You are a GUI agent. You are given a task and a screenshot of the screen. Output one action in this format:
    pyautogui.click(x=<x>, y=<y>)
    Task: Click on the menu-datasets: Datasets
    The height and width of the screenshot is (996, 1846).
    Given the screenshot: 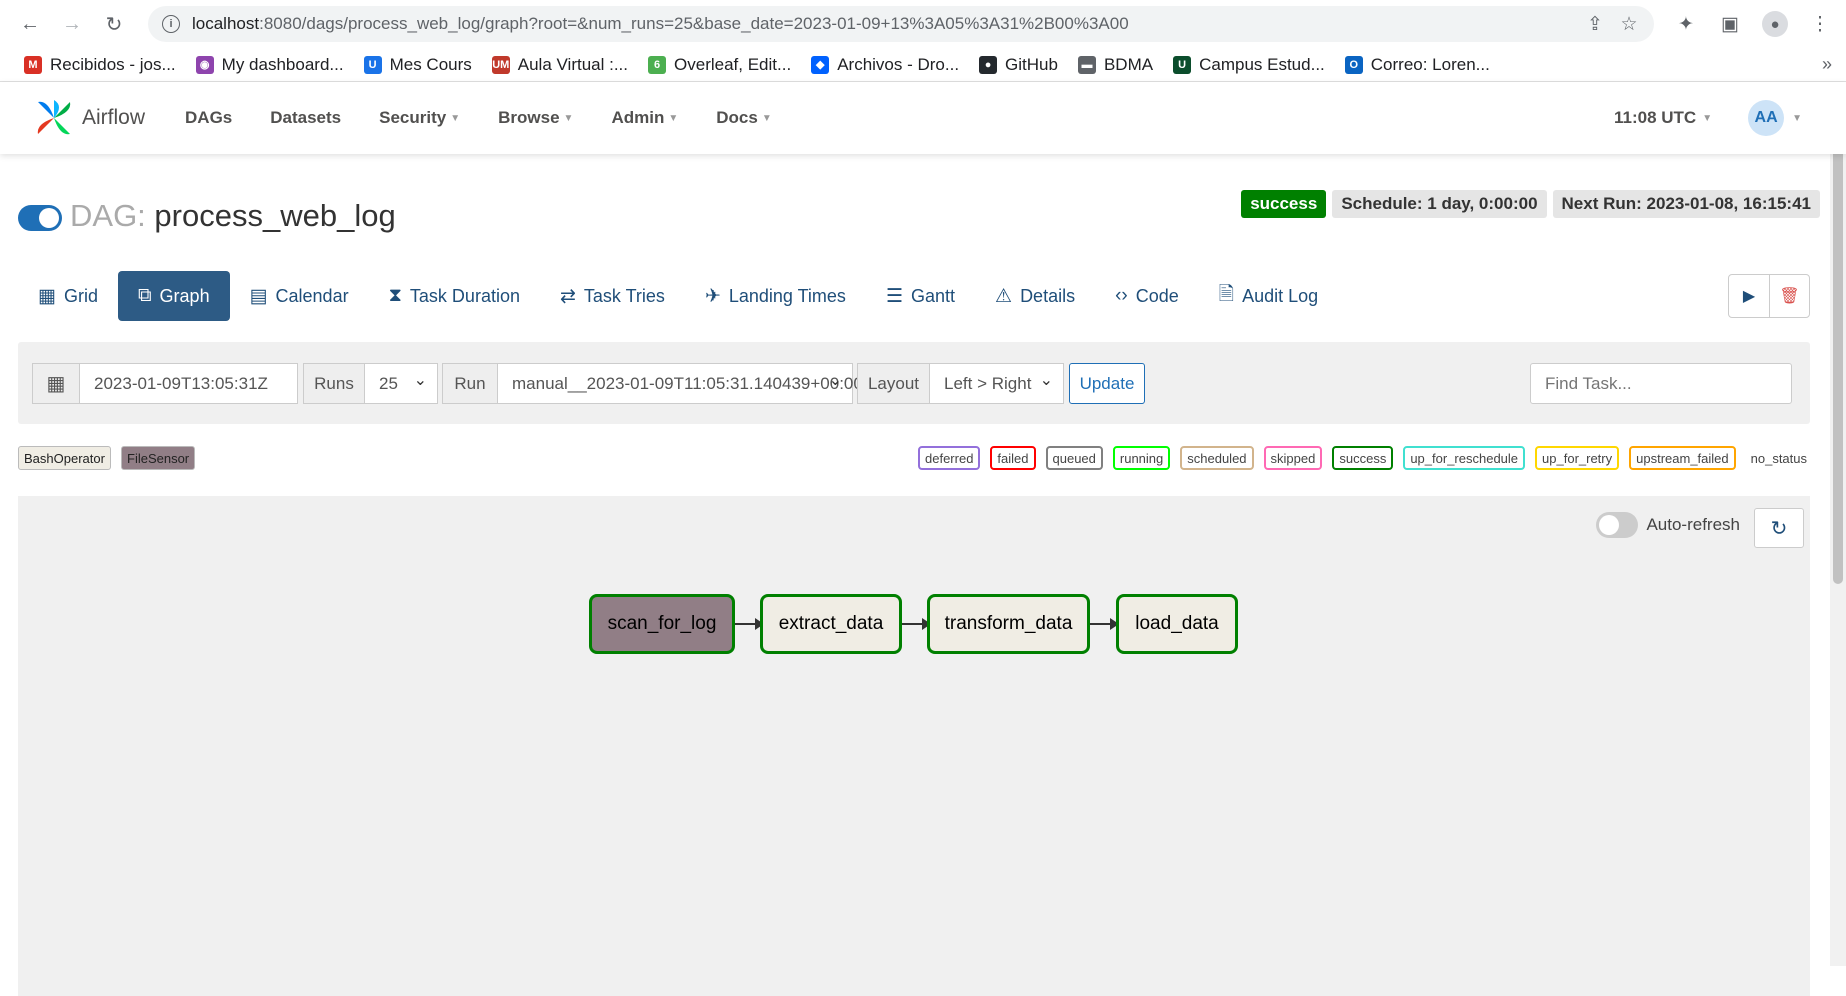 What is the action you would take?
    pyautogui.click(x=305, y=118)
    